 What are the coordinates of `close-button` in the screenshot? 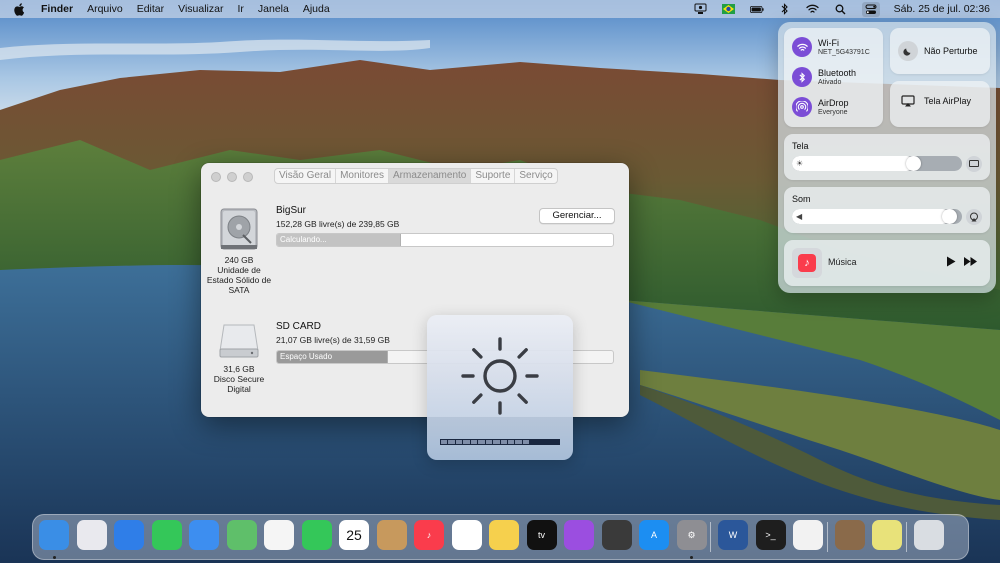 It's located at (216, 177).